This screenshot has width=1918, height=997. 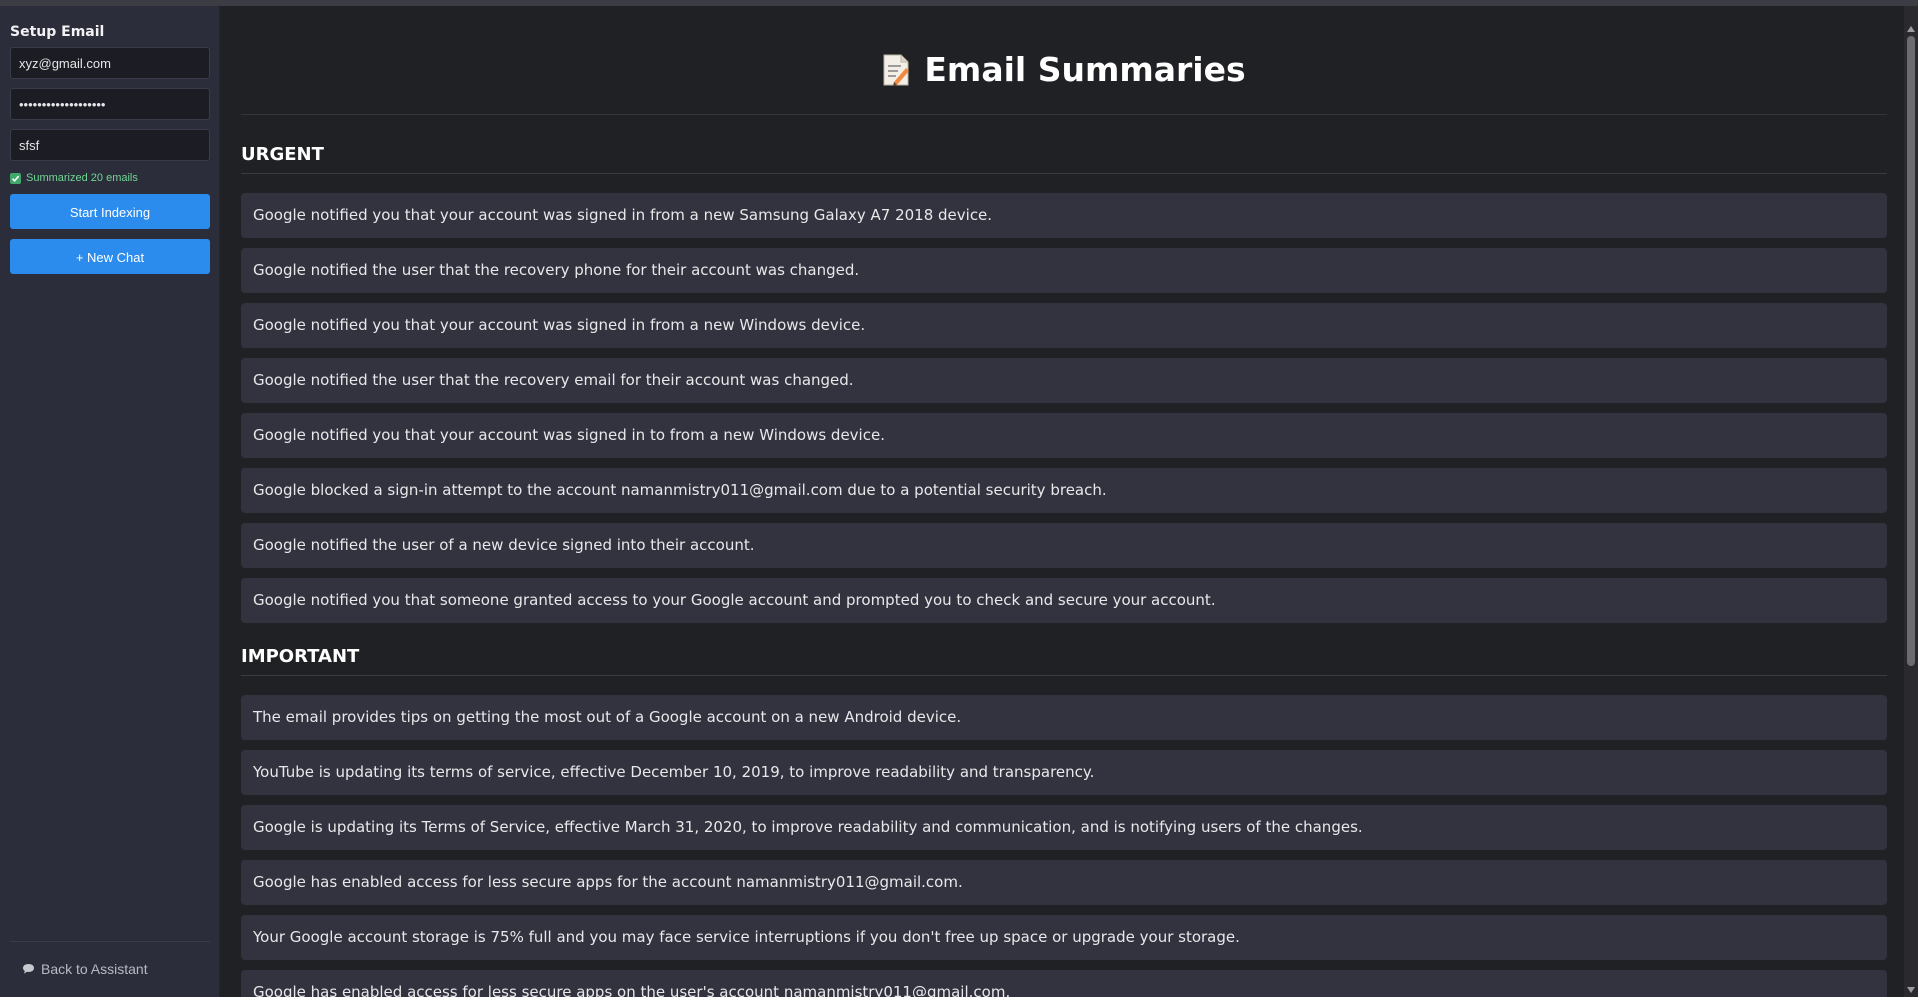 What do you see at coordinates (1085, 69) in the screenshot?
I see `page-title-text: Email Summaries` at bounding box center [1085, 69].